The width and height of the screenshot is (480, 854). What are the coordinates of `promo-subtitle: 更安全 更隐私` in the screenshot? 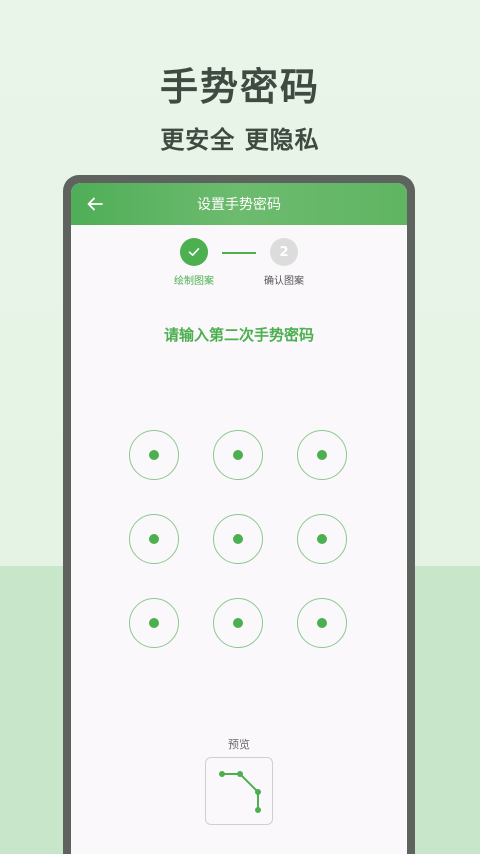 It's located at (240, 140).